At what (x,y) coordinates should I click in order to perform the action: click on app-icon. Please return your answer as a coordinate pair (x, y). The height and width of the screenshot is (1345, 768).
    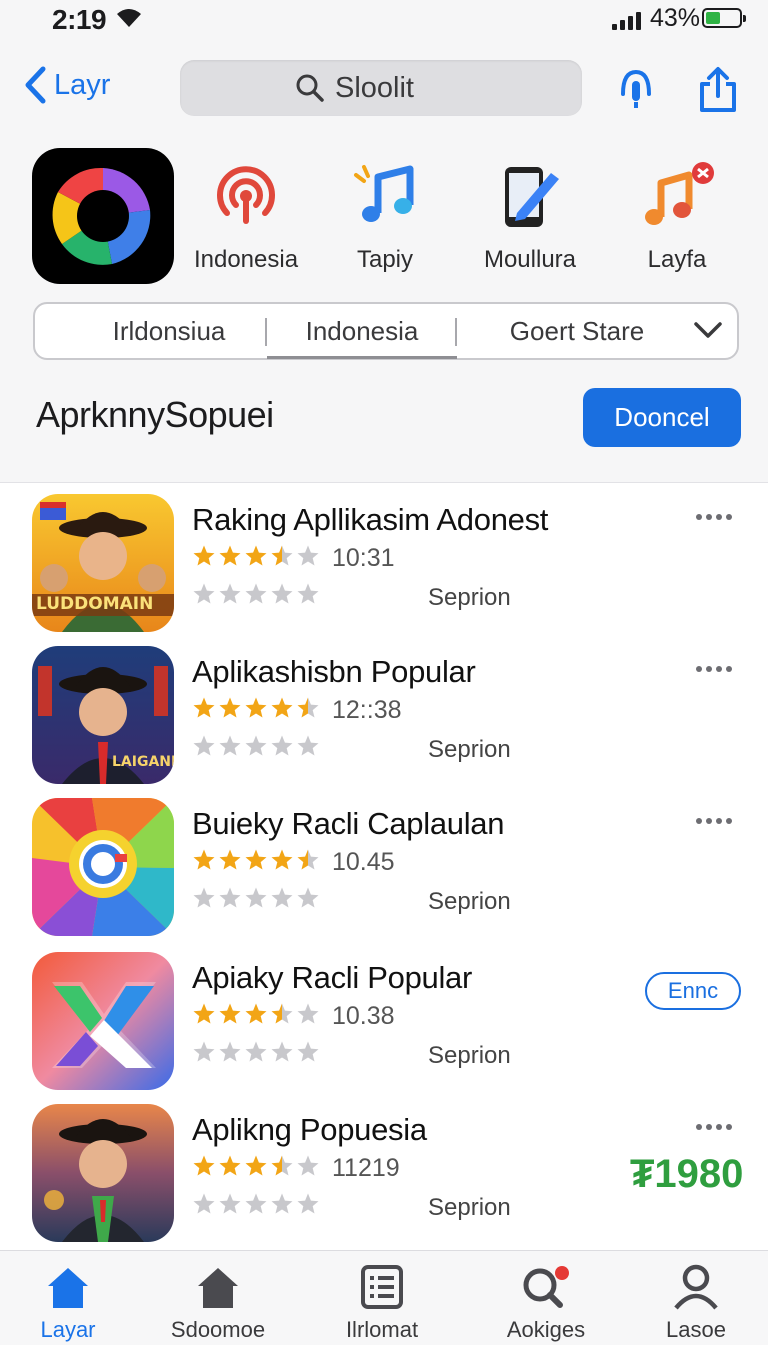
    Looking at the image, I should click on (103, 1021).